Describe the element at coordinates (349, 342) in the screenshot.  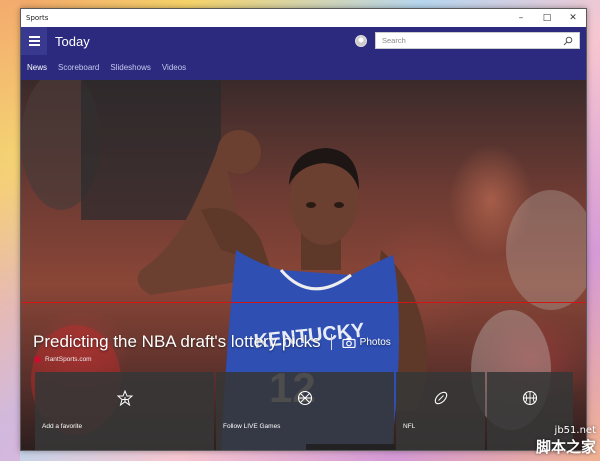
I see `camera-icon` at that location.